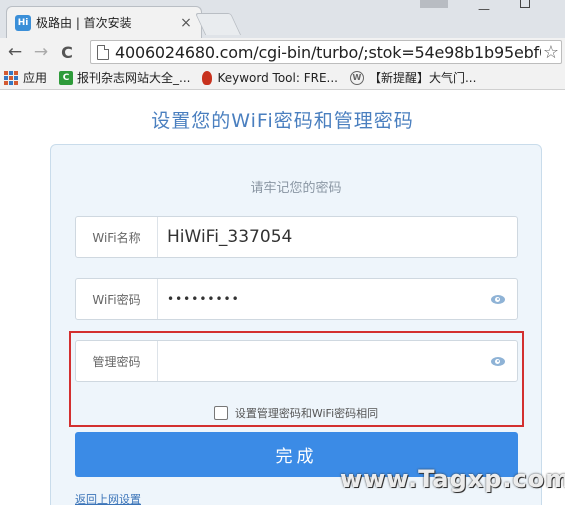 This screenshot has width=565, height=505. Describe the element at coordinates (452, 479) in the screenshot. I see `site-watermark: www.Tagxp.com` at that location.